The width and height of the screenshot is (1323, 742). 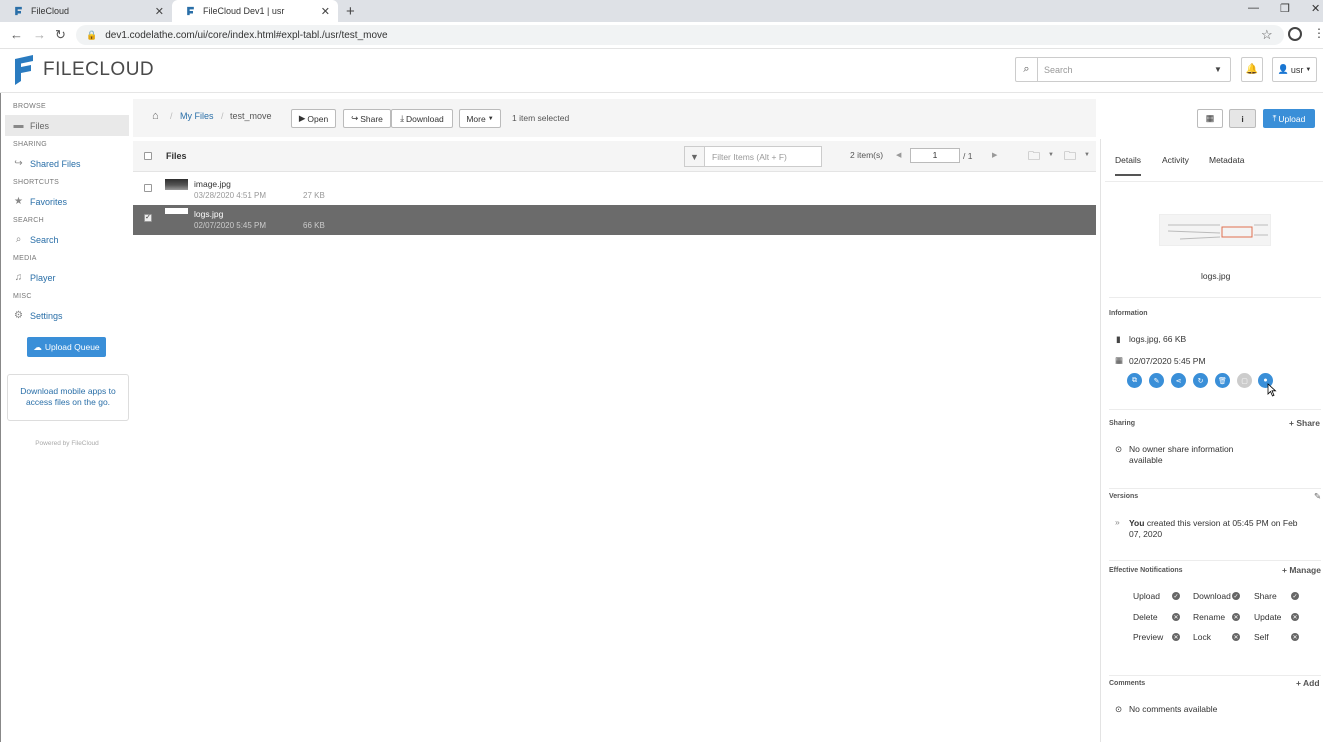 What do you see at coordinates (1134, 380) in the screenshot?
I see `copy-icon: ⧉` at bounding box center [1134, 380].